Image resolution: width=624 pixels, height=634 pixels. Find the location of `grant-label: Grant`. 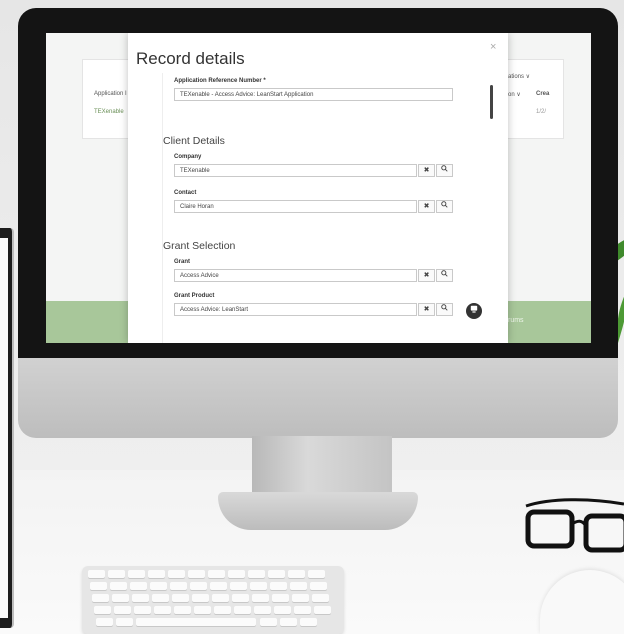

grant-label: Grant is located at coordinates (182, 262).